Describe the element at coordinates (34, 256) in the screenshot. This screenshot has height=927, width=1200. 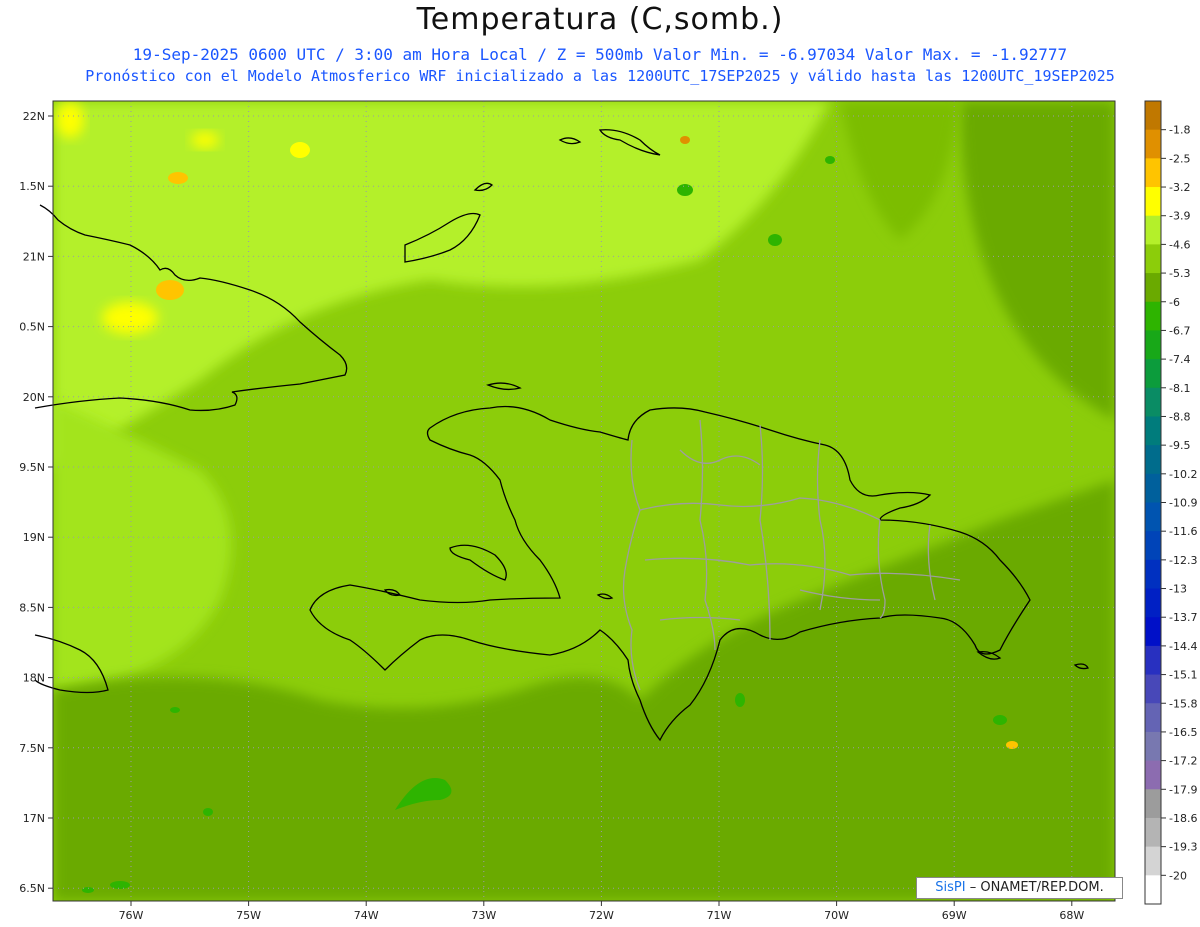
I see `lat-label: 21N` at that location.